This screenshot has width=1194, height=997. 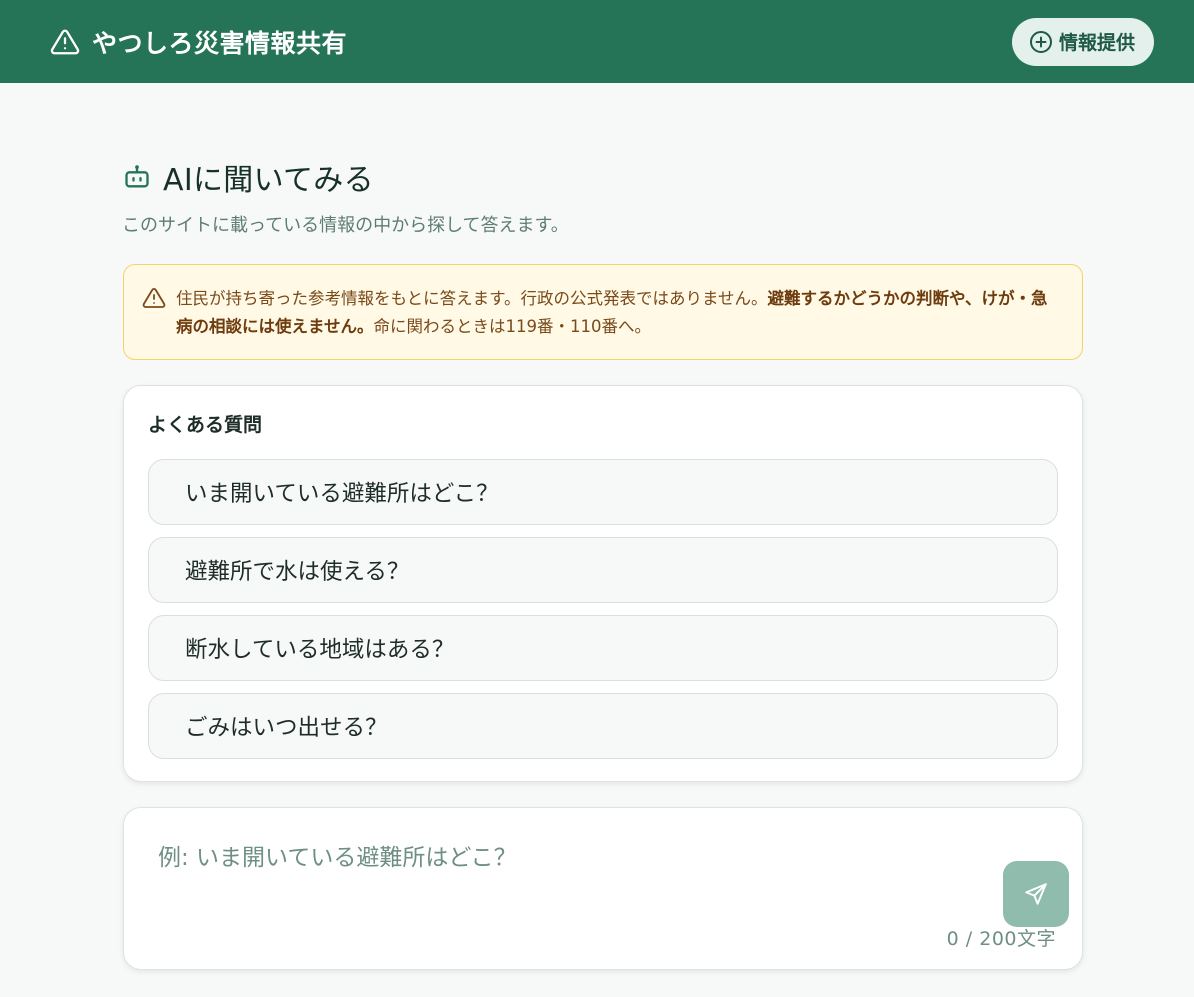 What do you see at coordinates (220, 43) in the screenshot?
I see `site-title: やつしろ災害情報共有` at bounding box center [220, 43].